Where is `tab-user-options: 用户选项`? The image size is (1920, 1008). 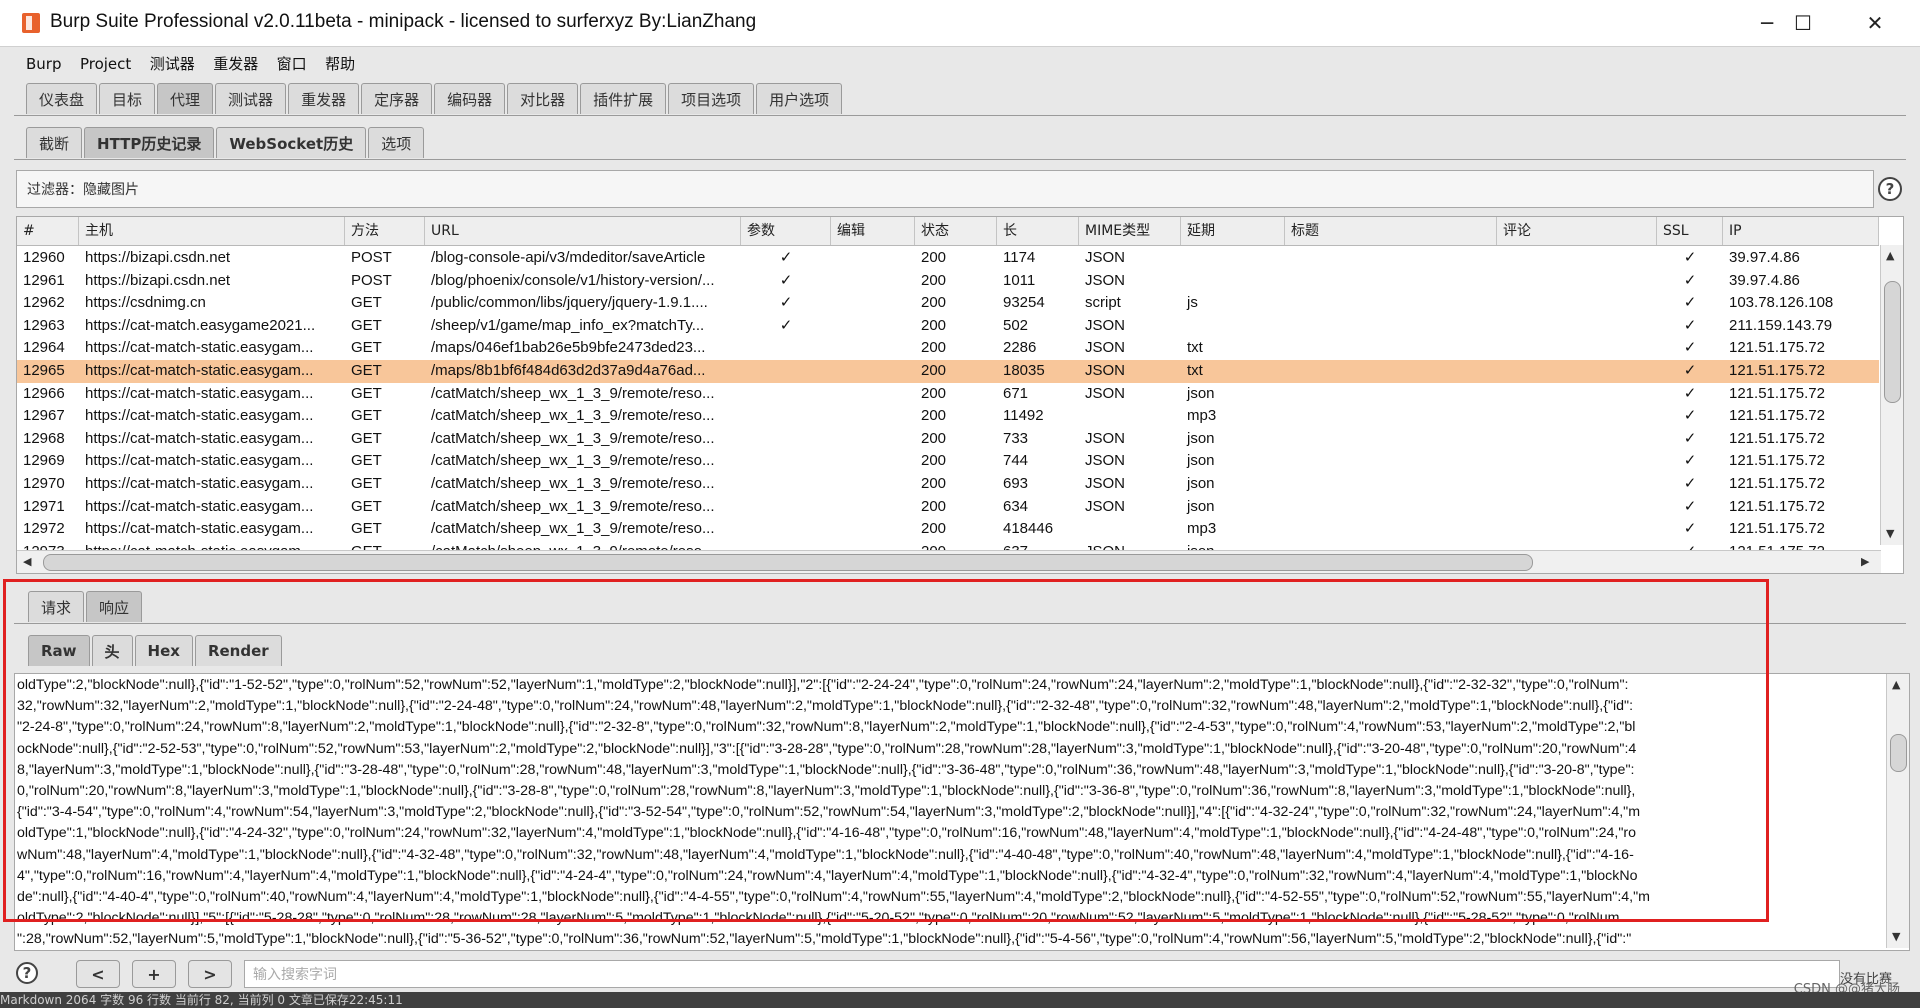 tab-user-options: 用户选项 is located at coordinates (799, 98).